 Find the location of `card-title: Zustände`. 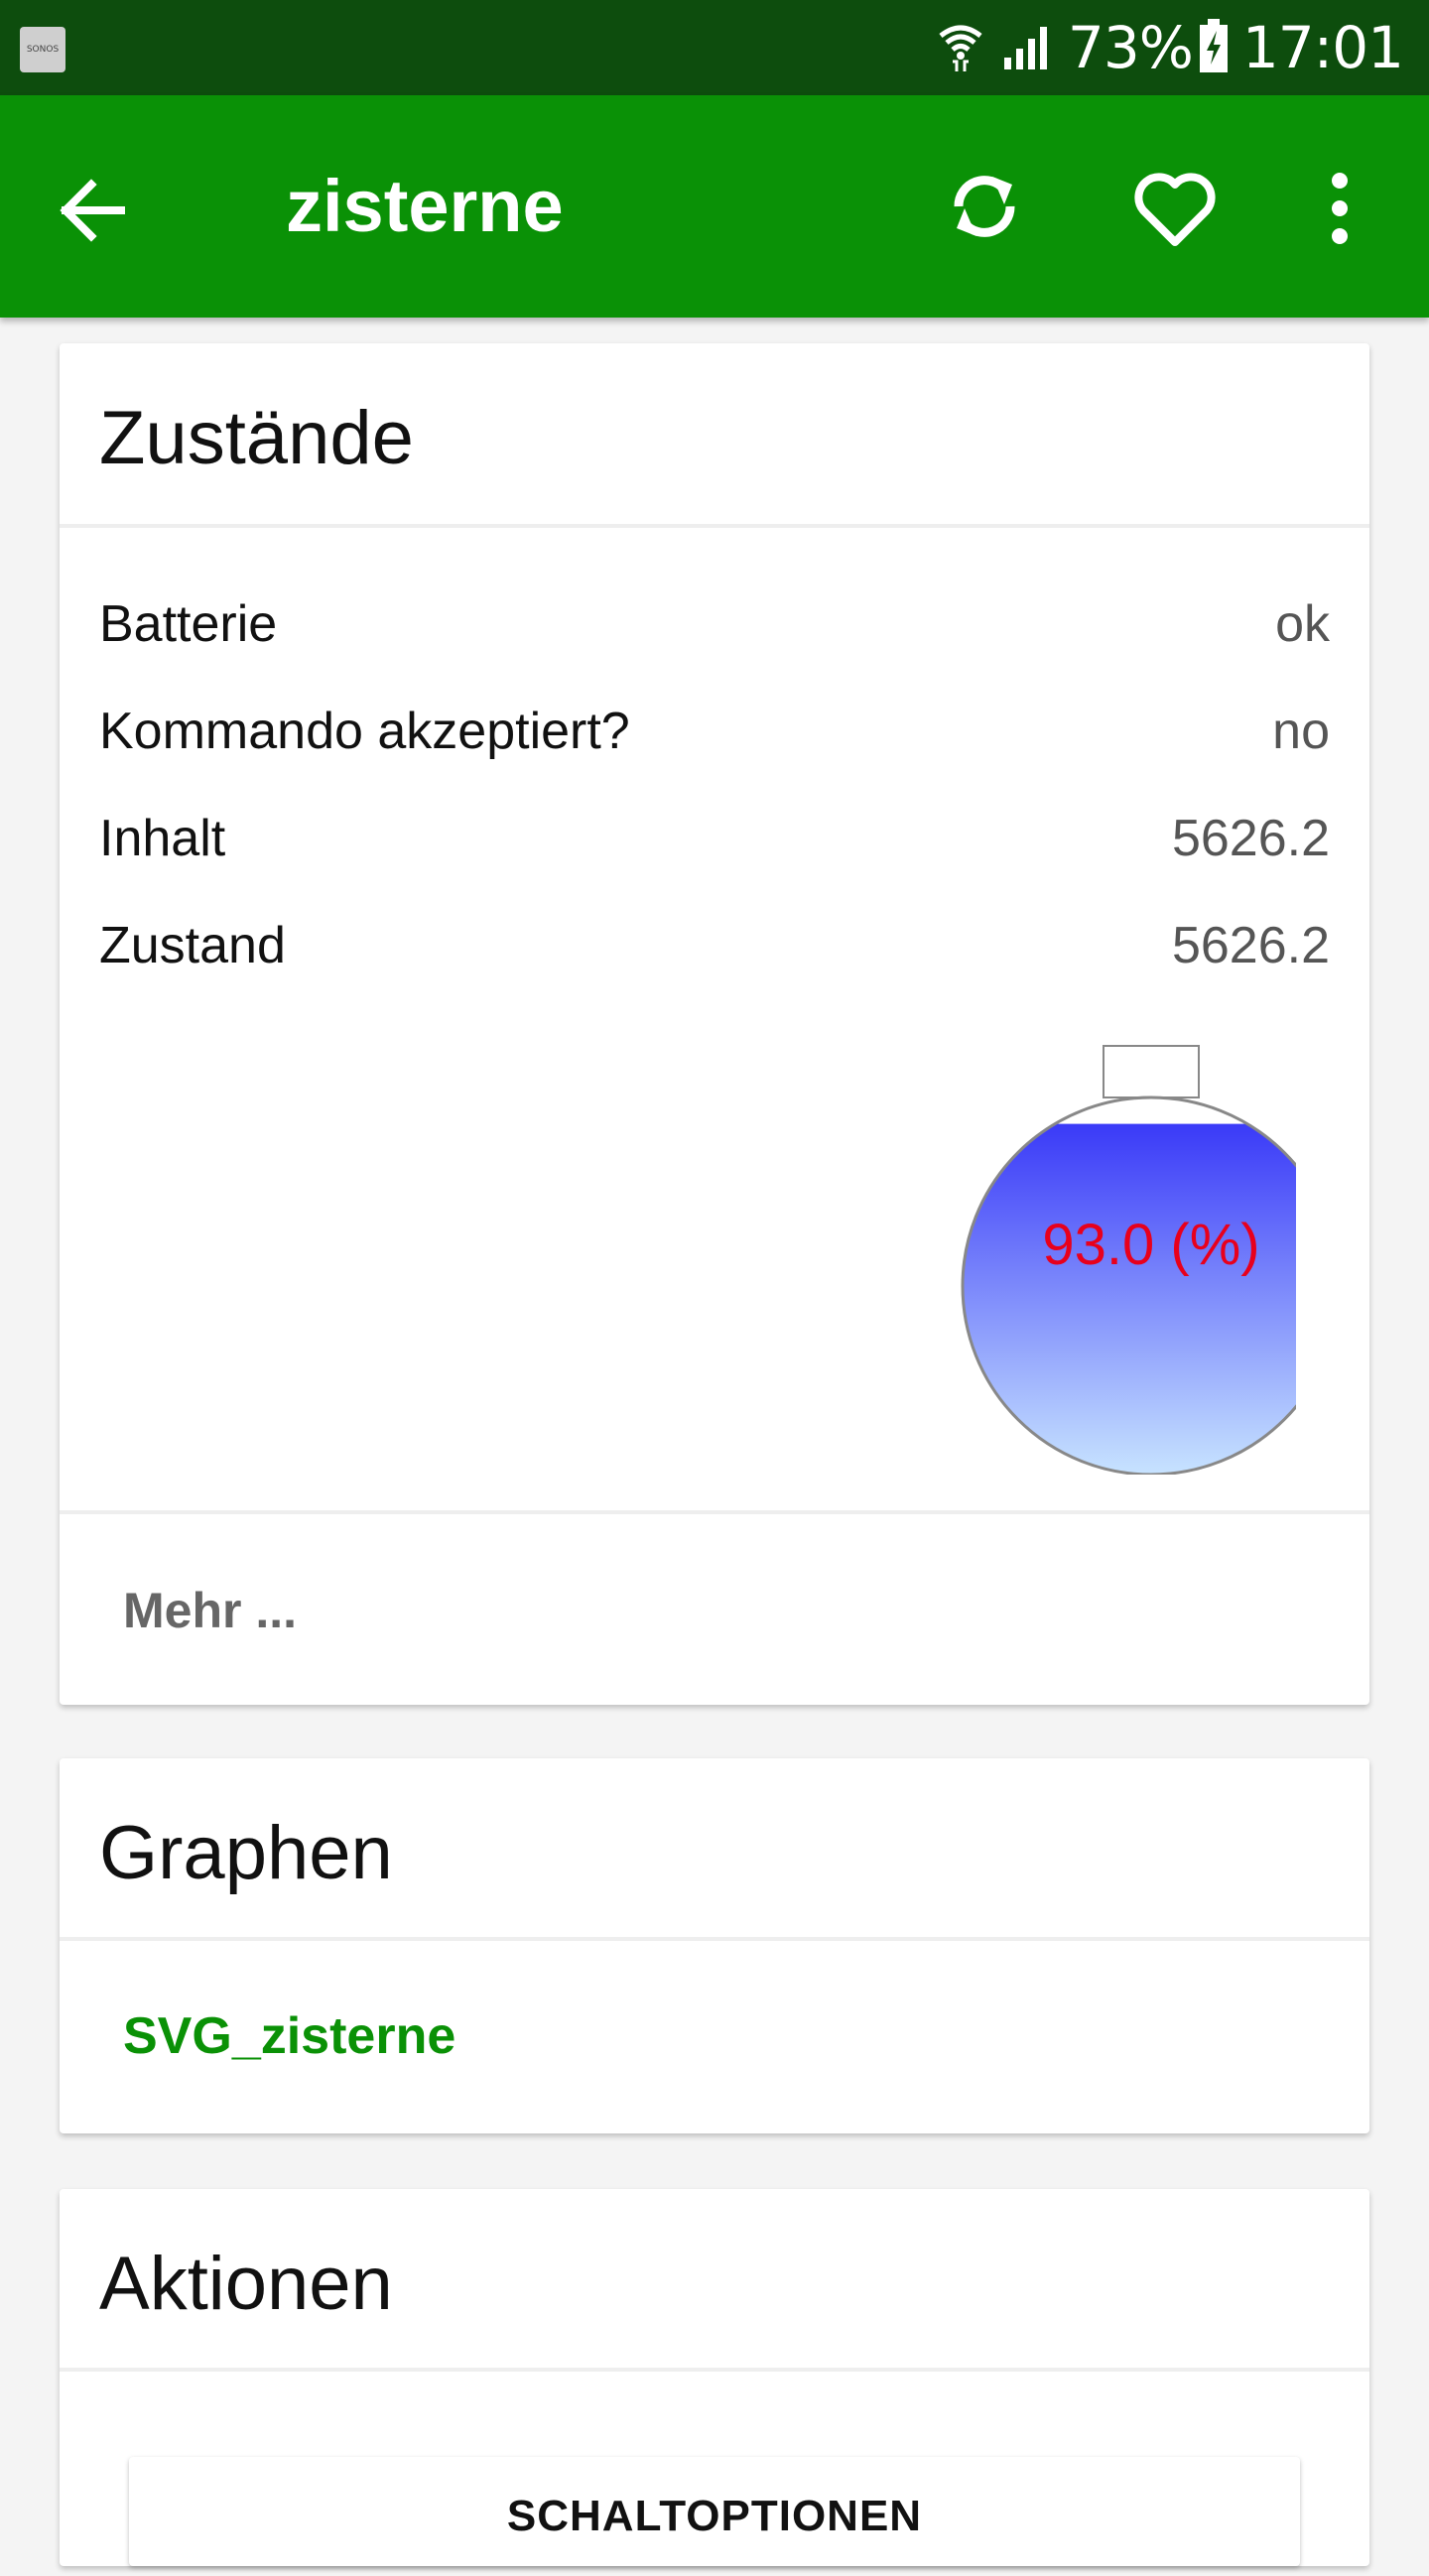

card-title: Zustände is located at coordinates (256, 438).